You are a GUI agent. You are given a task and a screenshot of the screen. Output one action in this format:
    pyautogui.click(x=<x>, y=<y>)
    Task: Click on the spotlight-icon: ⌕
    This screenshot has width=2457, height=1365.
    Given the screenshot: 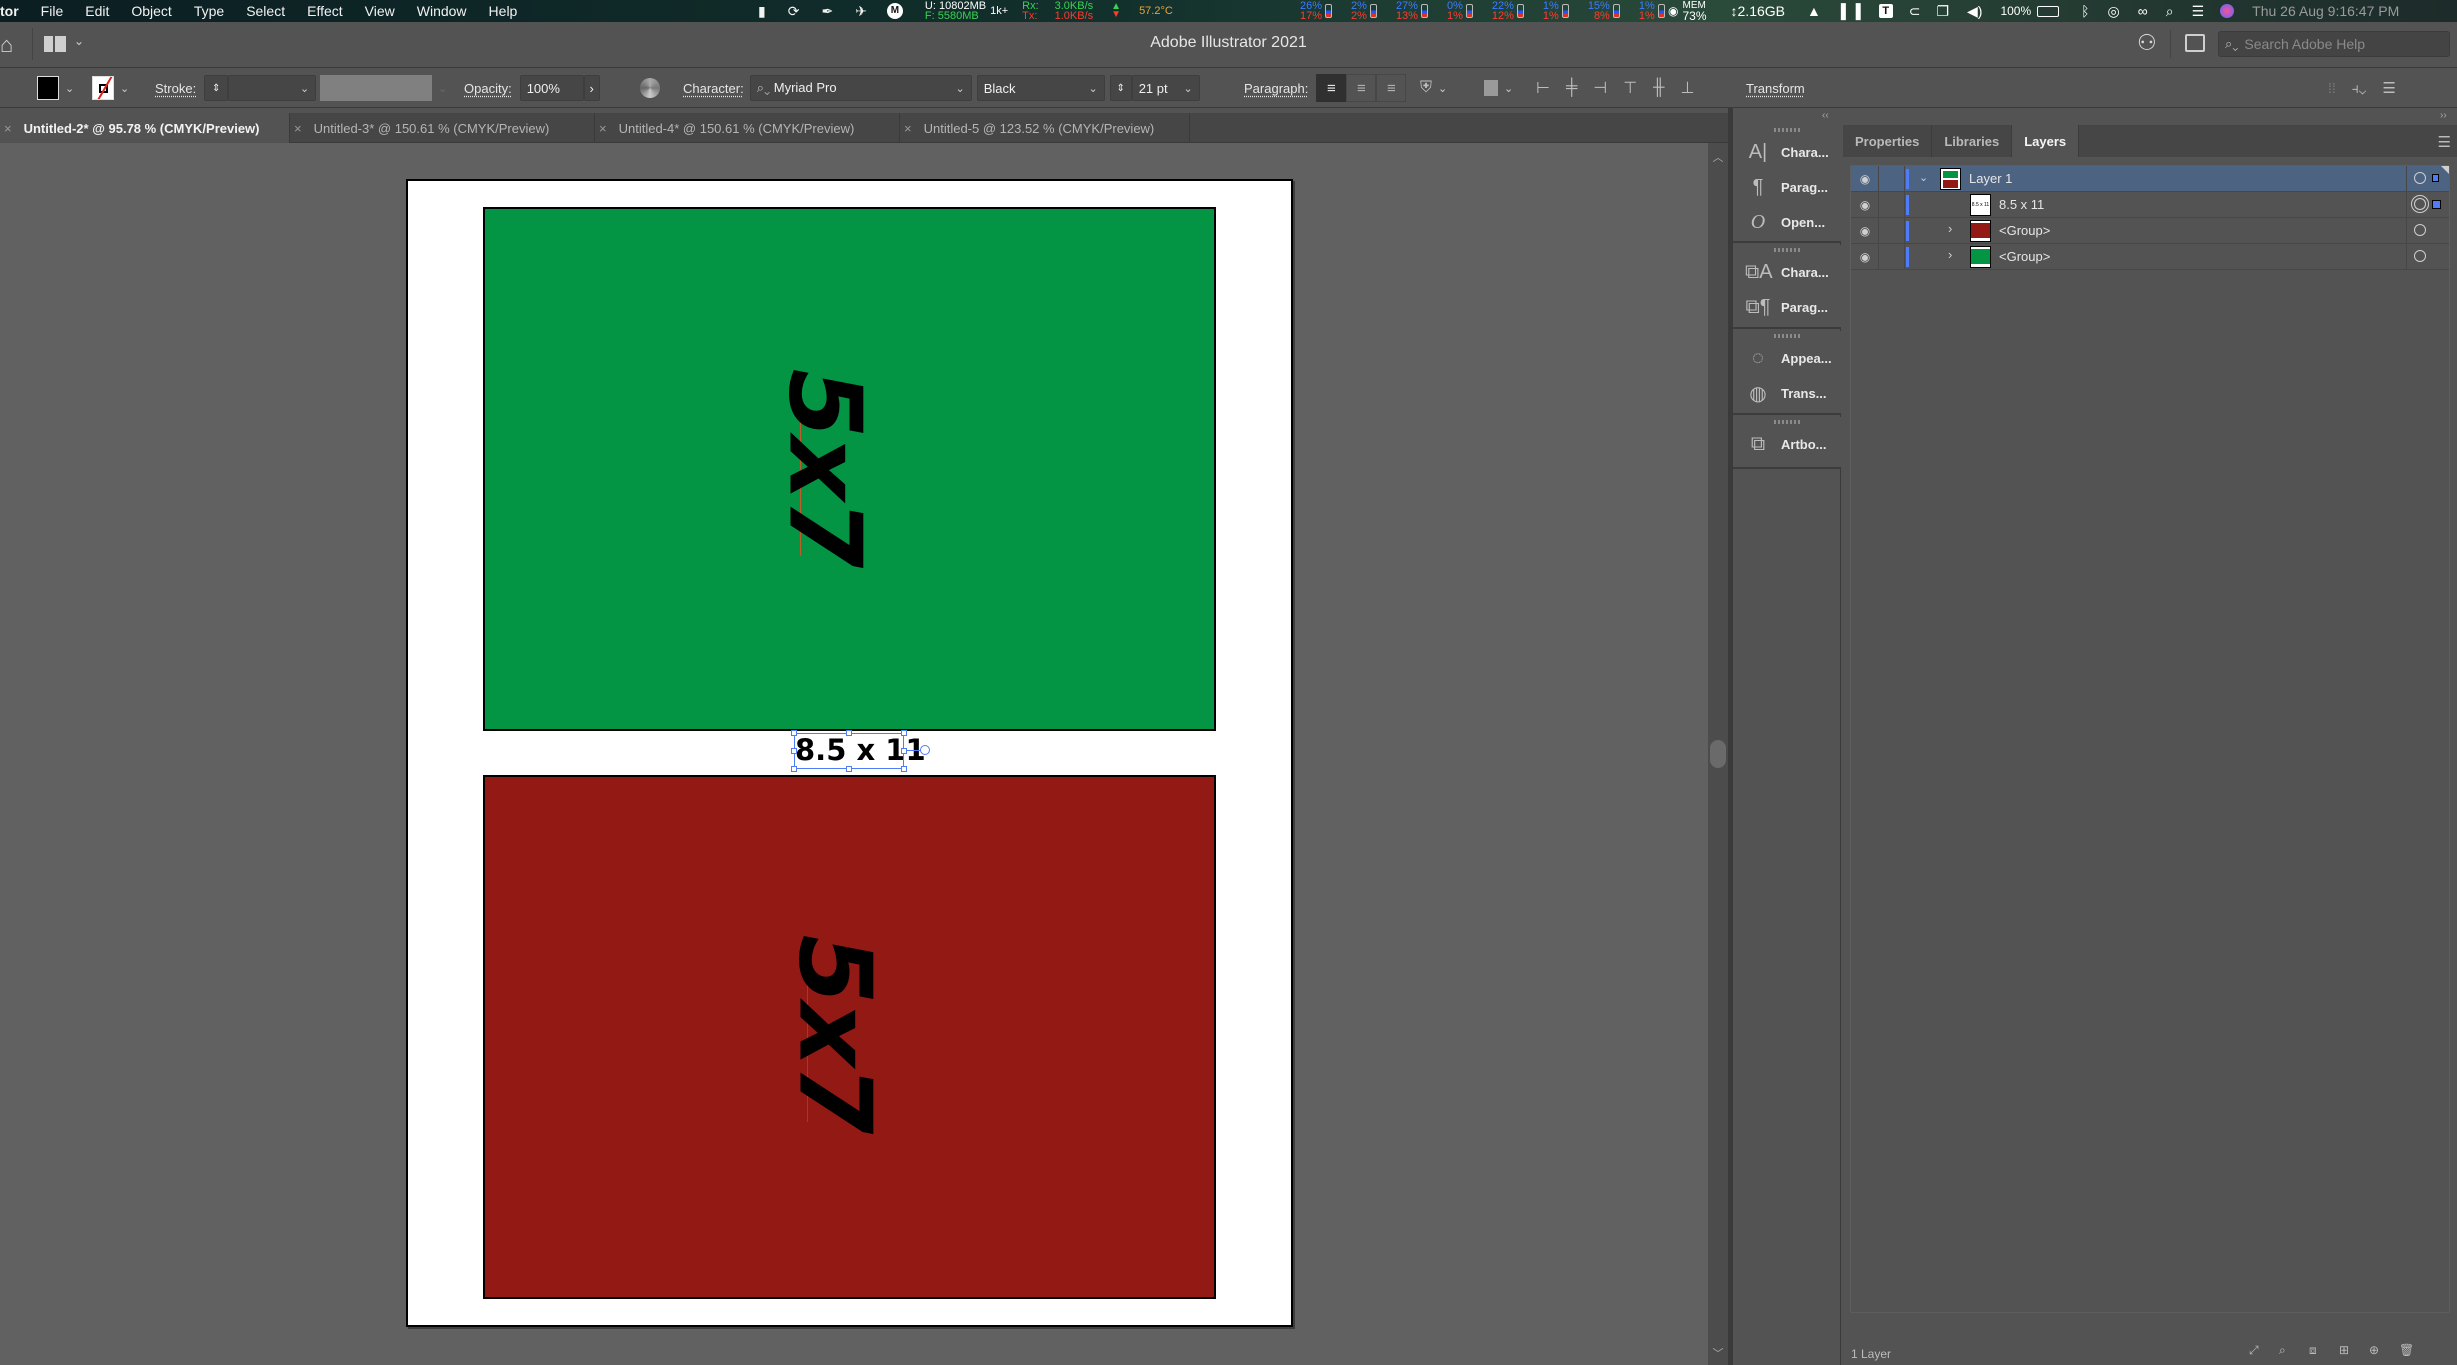 What is the action you would take?
    pyautogui.click(x=2170, y=11)
    